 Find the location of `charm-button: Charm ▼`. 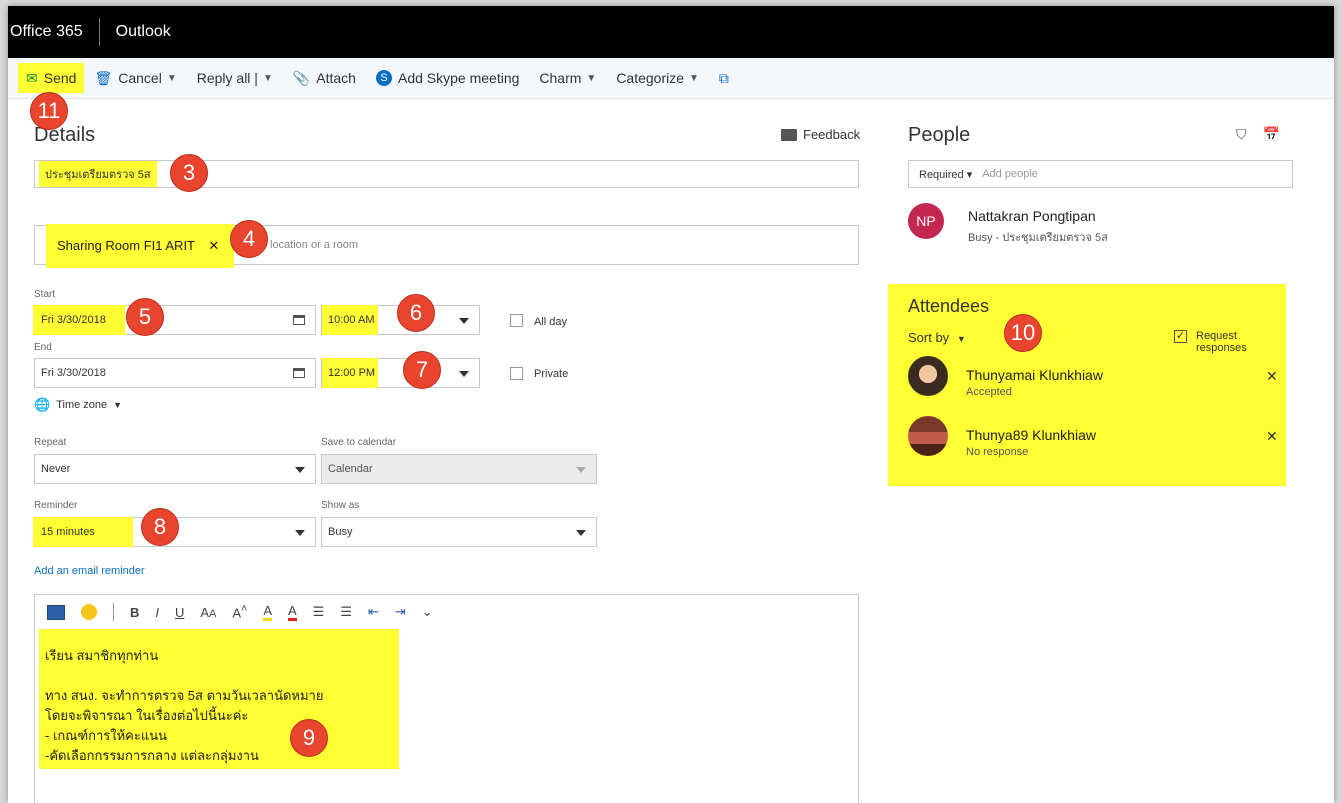

charm-button: Charm ▼ is located at coordinates (567, 78).